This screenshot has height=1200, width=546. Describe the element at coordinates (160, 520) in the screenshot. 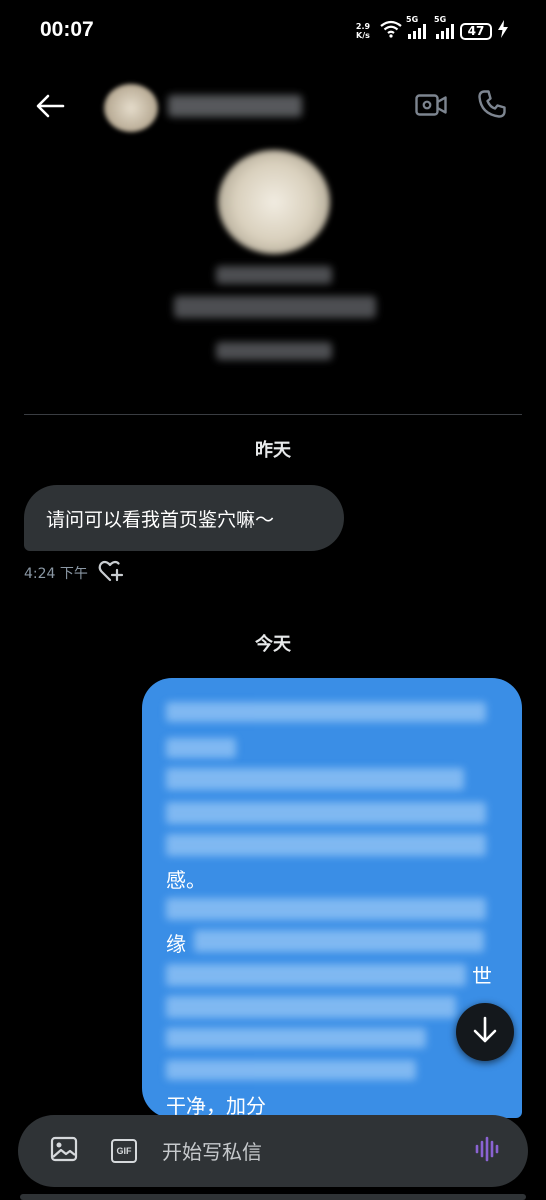

I see `incoming-message-text: 请问可以看我首页鉴穴嘛～` at that location.